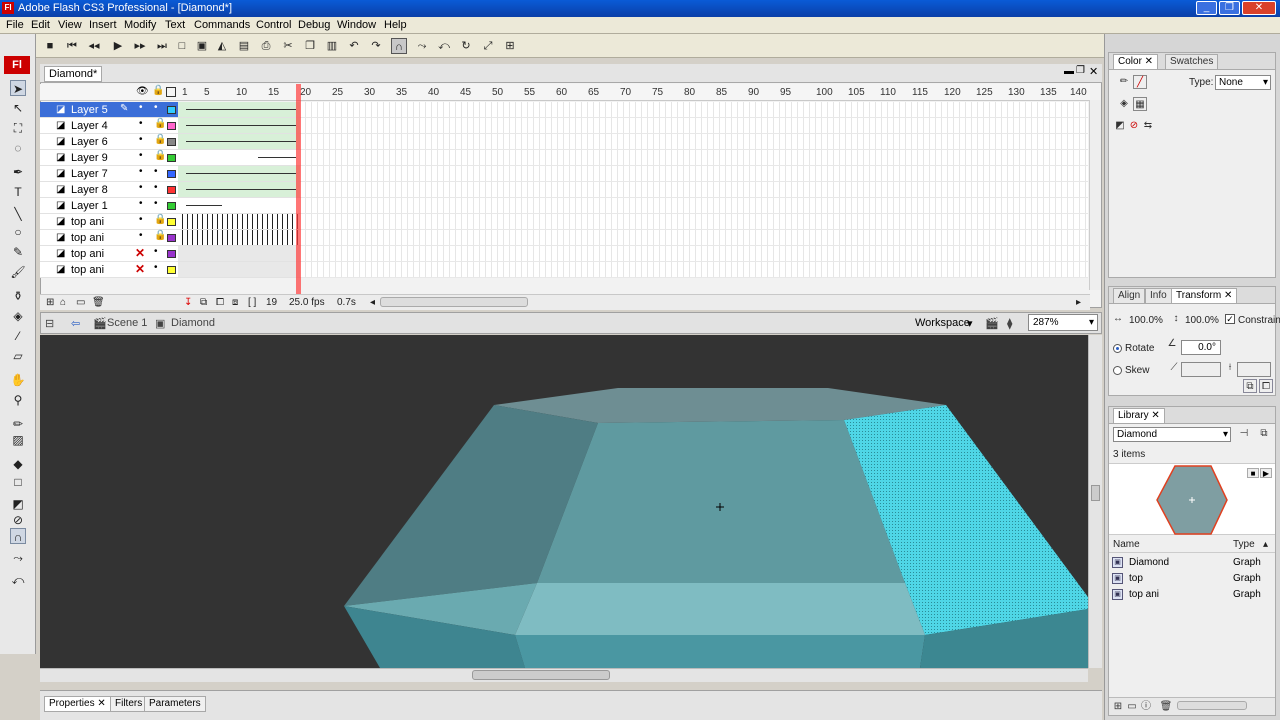 The image size is (1280, 720). What do you see at coordinates (1139, 415) in the screenshot?
I see `tab-library: Library ✕` at bounding box center [1139, 415].